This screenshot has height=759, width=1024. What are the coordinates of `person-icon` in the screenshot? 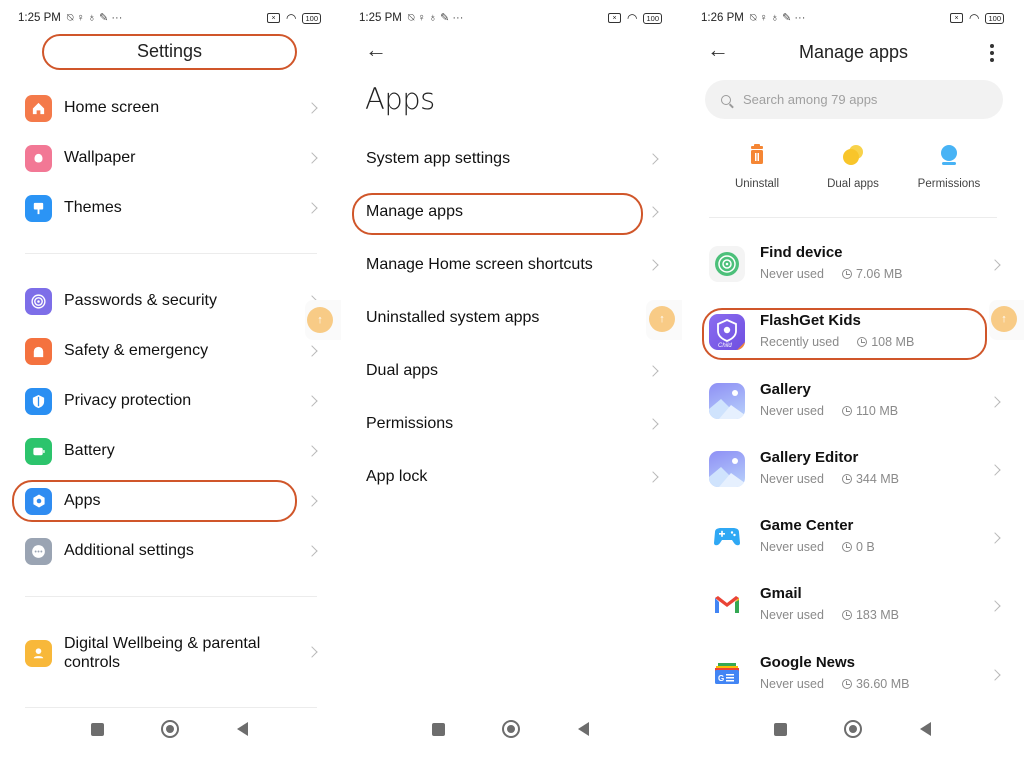 It's located at (38, 653).